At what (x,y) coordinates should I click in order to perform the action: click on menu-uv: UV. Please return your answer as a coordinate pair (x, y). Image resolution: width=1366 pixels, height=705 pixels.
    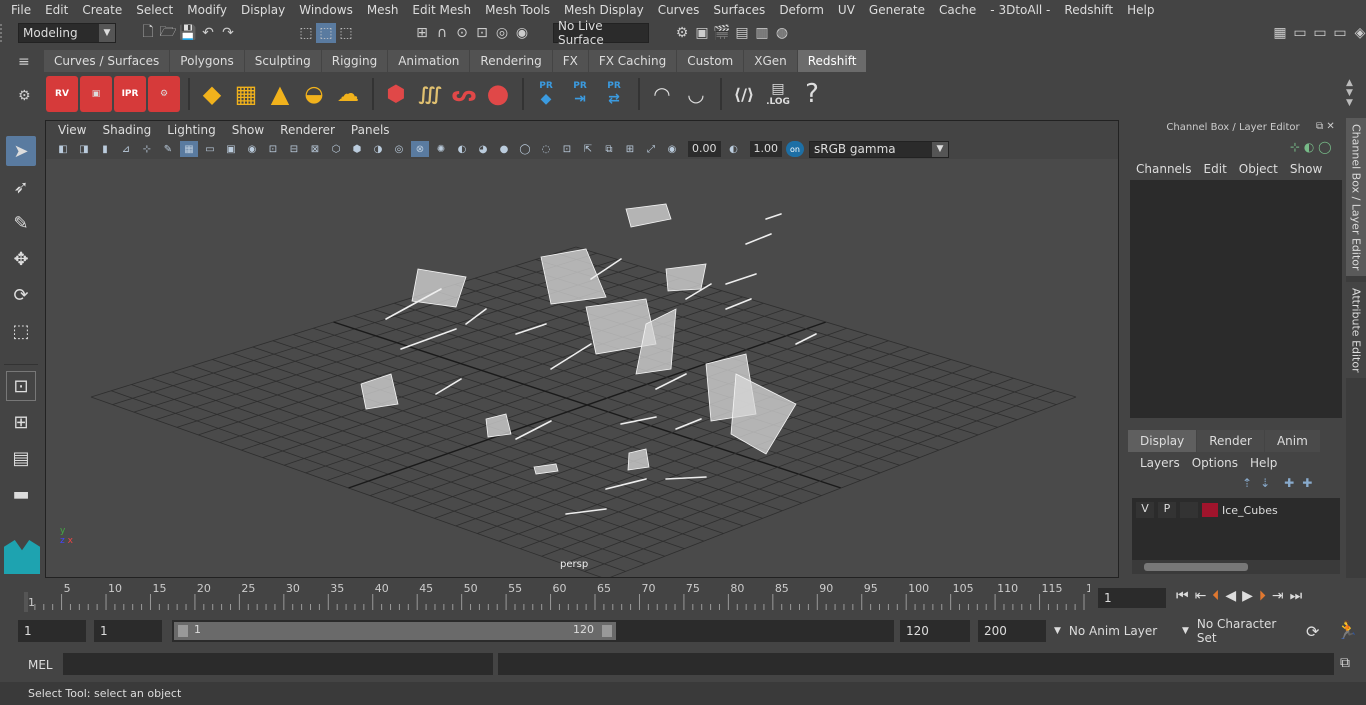
    Looking at the image, I should click on (846, 10).